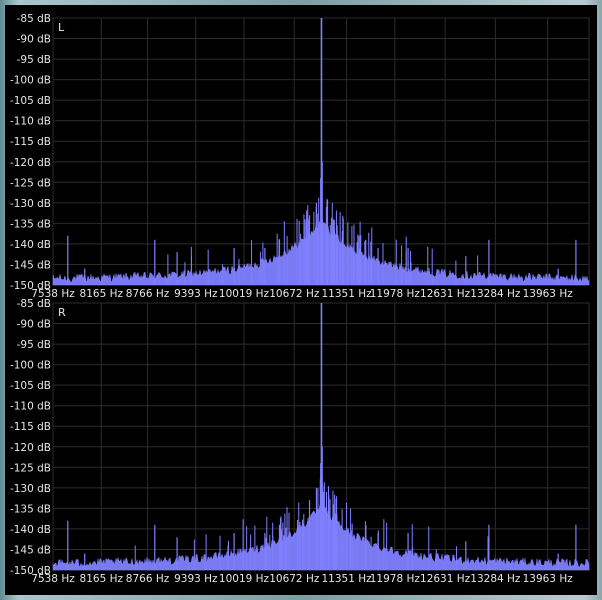  I want to click on channel-label: R, so click(62, 312).